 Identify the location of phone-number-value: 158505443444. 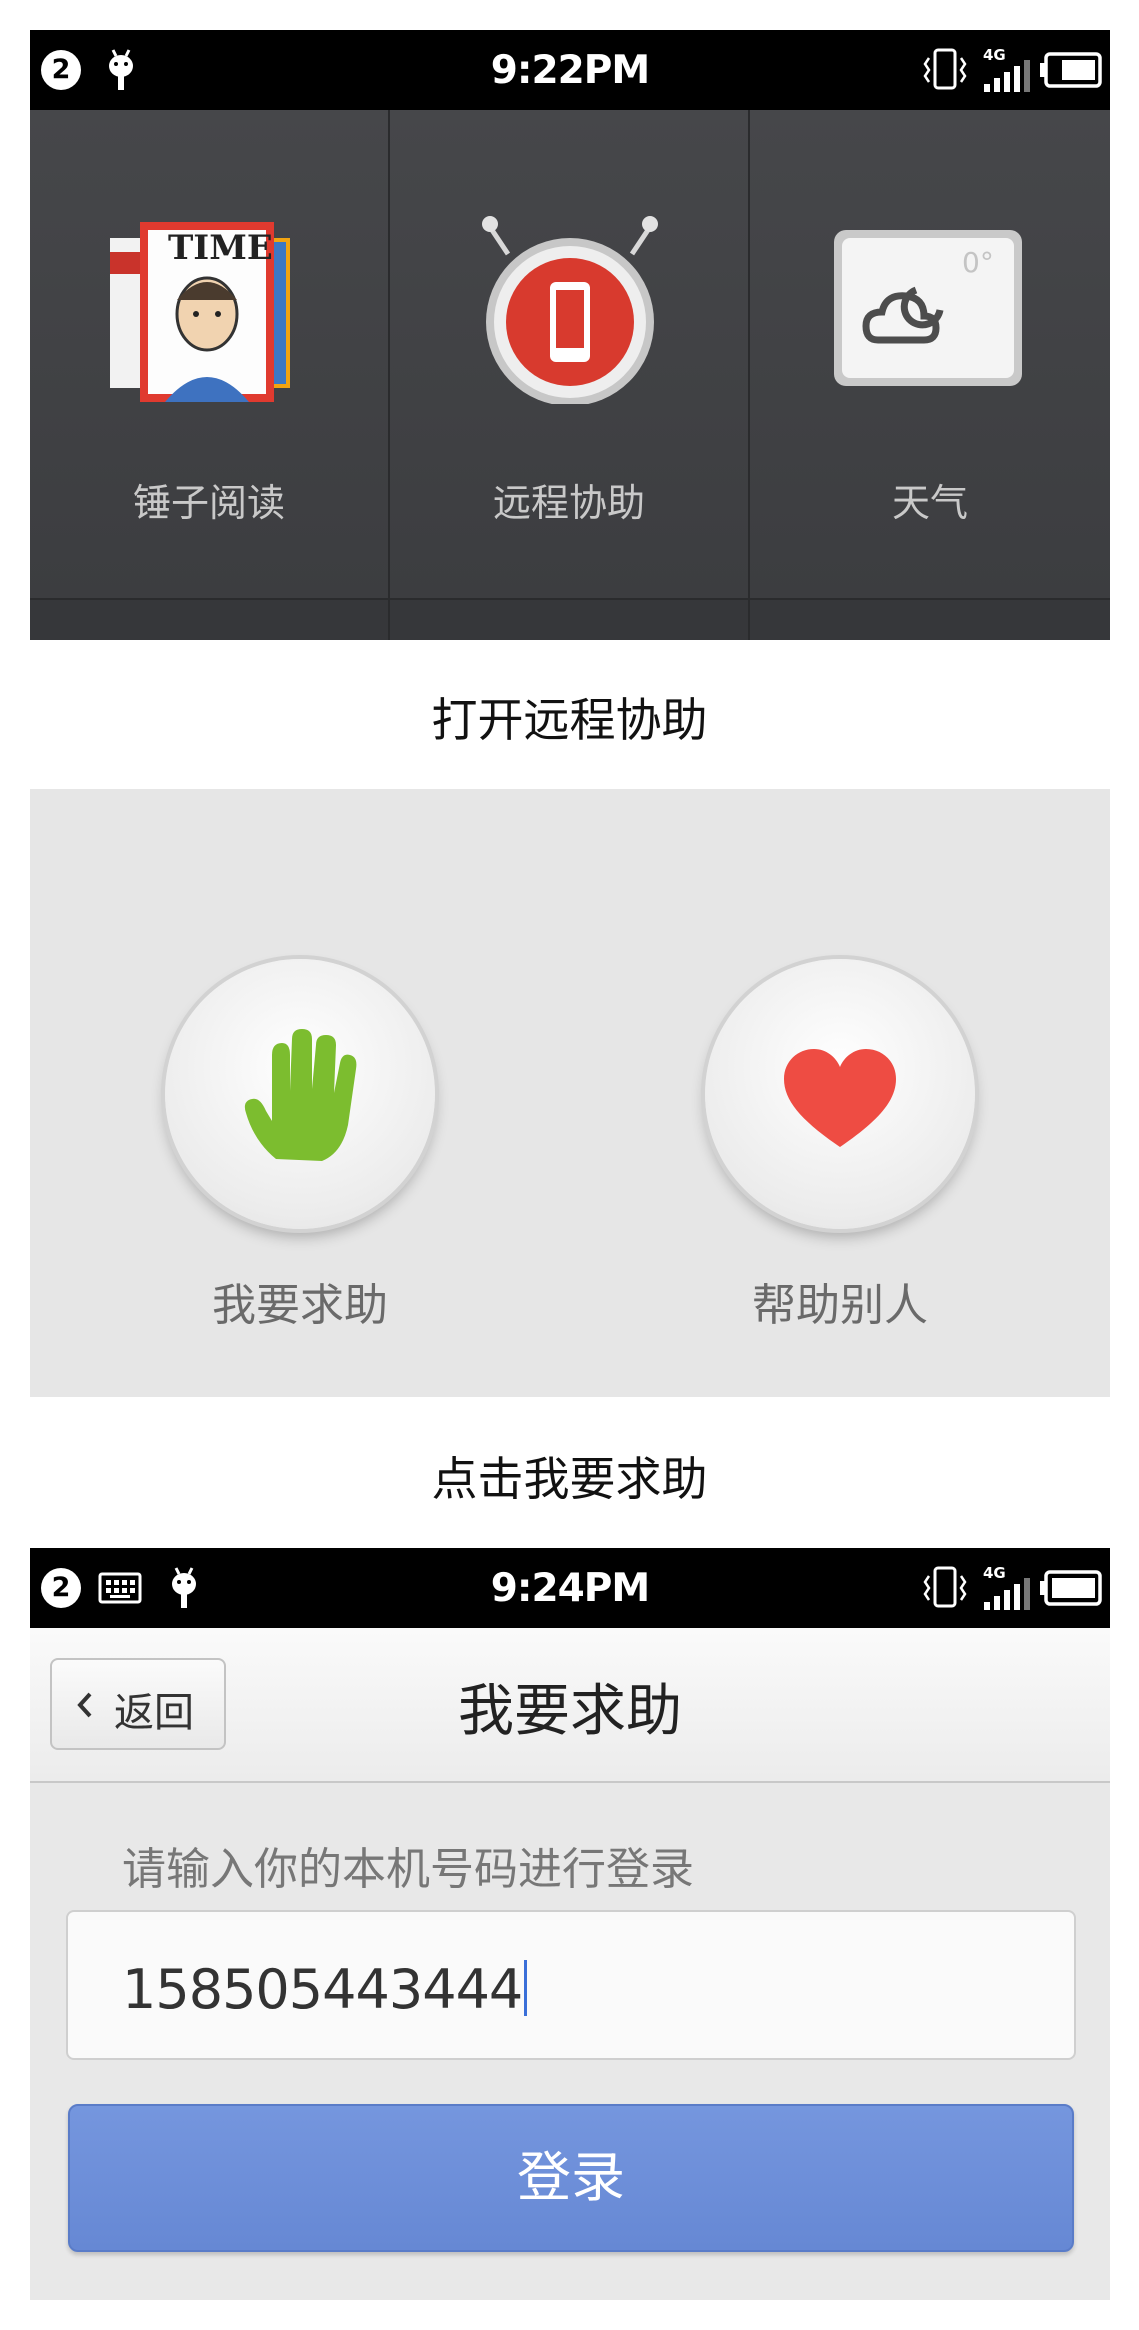
(325, 1989).